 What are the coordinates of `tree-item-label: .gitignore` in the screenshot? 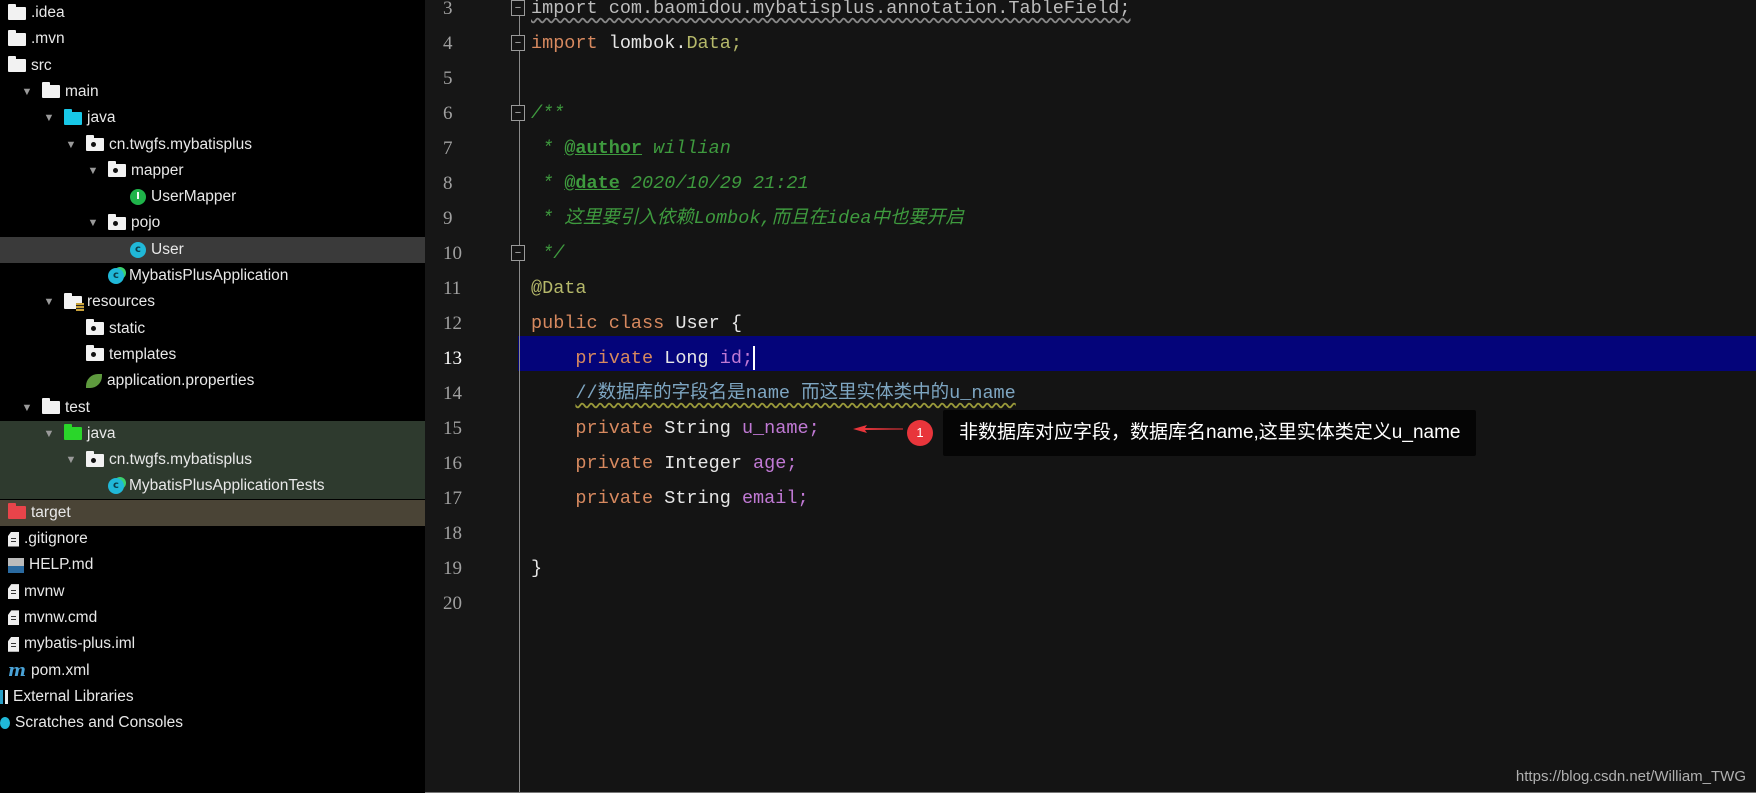 It's located at (56, 538).